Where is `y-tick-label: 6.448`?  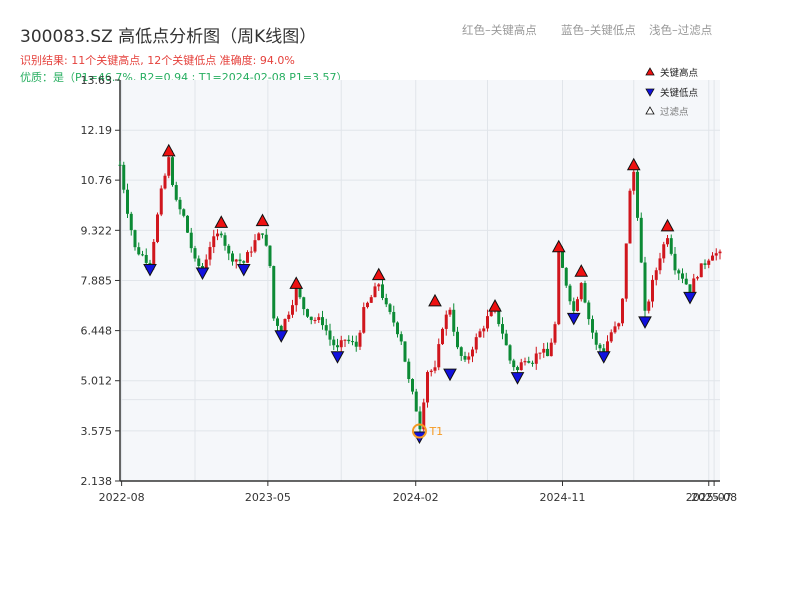 y-tick-label: 6.448 is located at coordinates (97, 331).